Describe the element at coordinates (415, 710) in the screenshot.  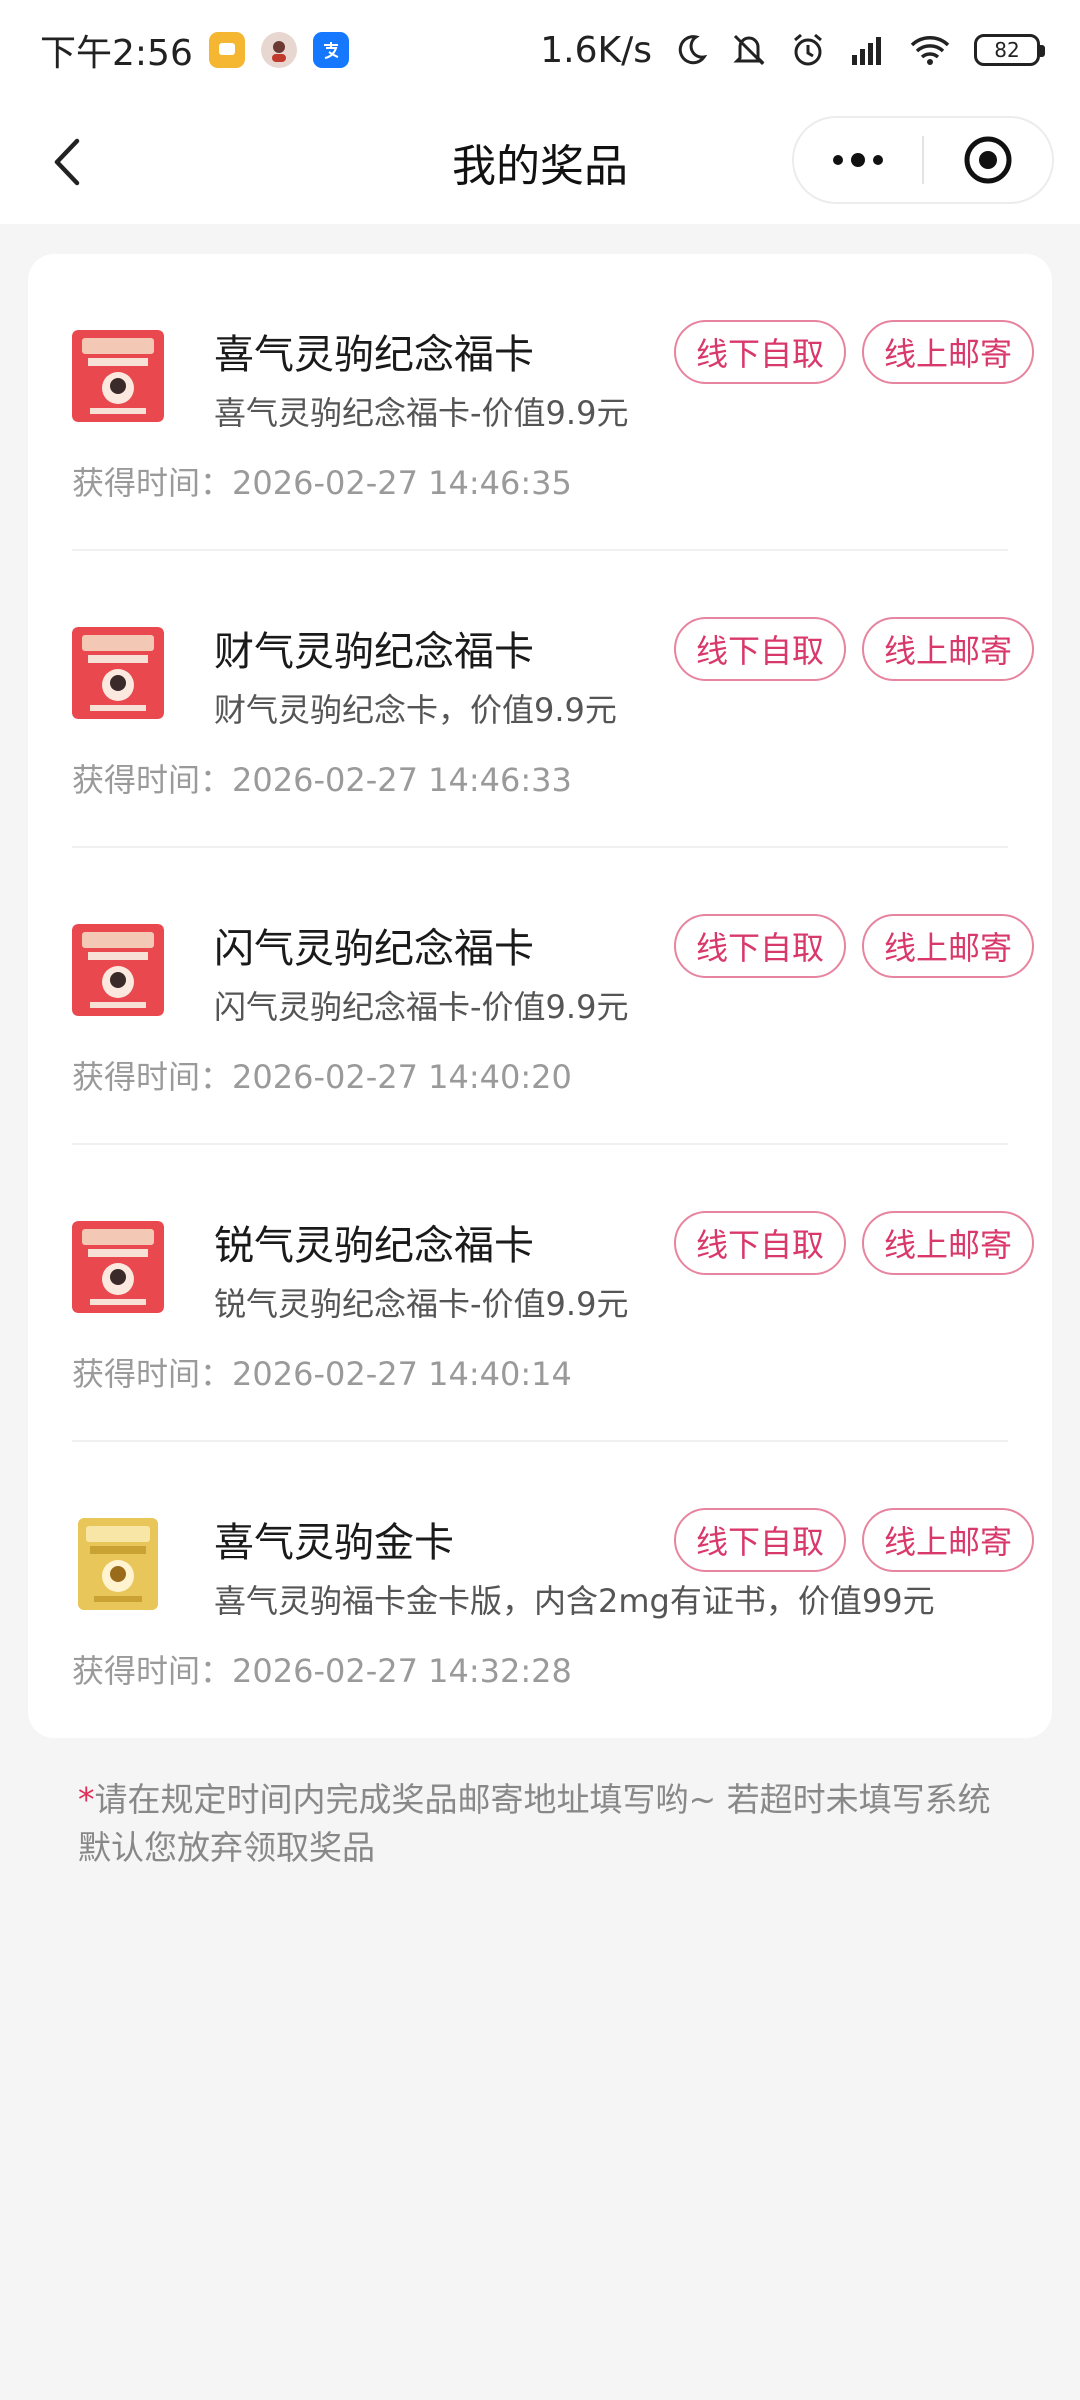
I see `prize-description: 财气灵驹纪念卡，价值9.9元` at that location.